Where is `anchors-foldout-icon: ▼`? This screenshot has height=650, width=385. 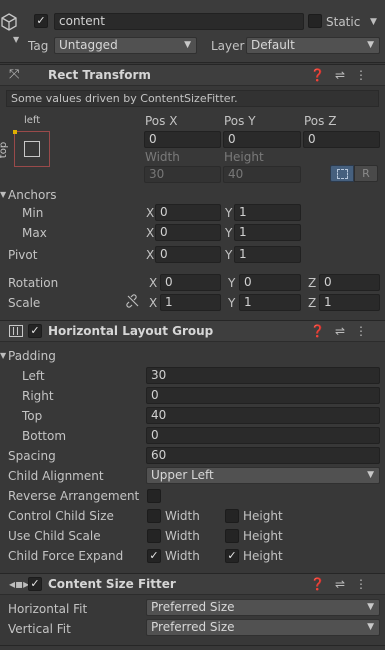 anchors-foldout-icon: ▼ is located at coordinates (3, 195).